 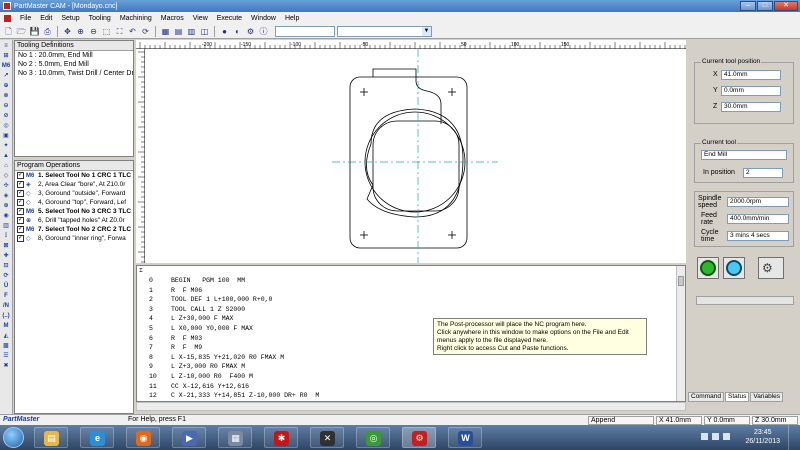 I want to click on nc-line: 12 C X-21,333 Y+14,851 Z-10,000 DR+ R0 M, so click(x=234, y=395).